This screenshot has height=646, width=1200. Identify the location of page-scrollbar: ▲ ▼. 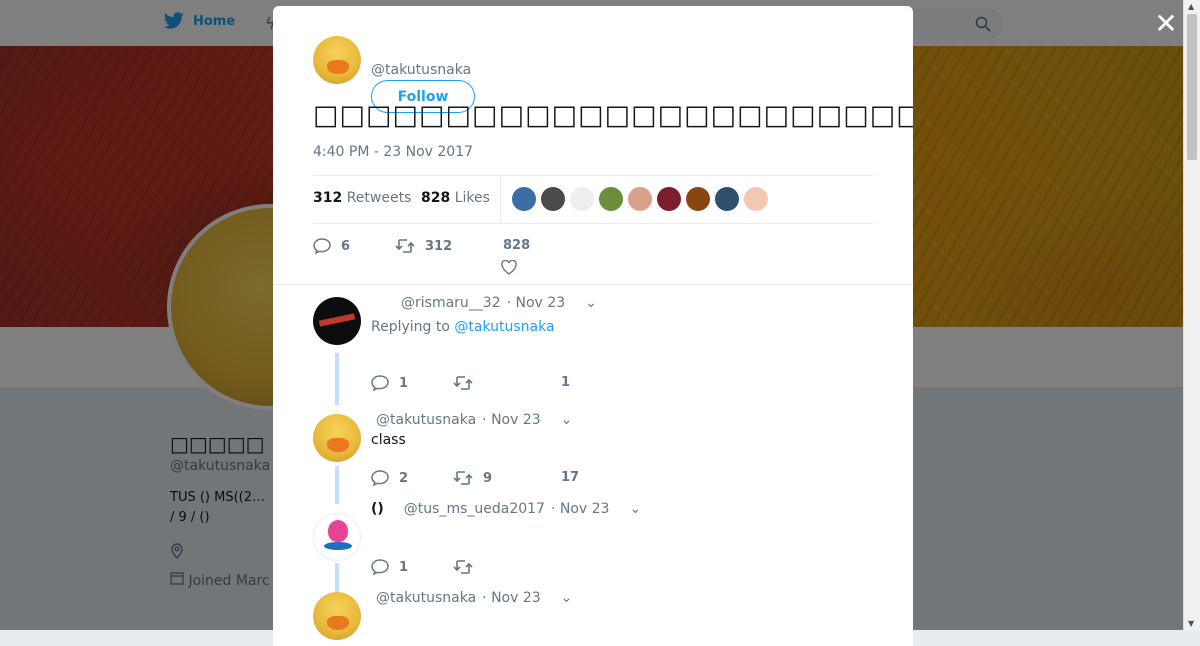
(1191, 315).